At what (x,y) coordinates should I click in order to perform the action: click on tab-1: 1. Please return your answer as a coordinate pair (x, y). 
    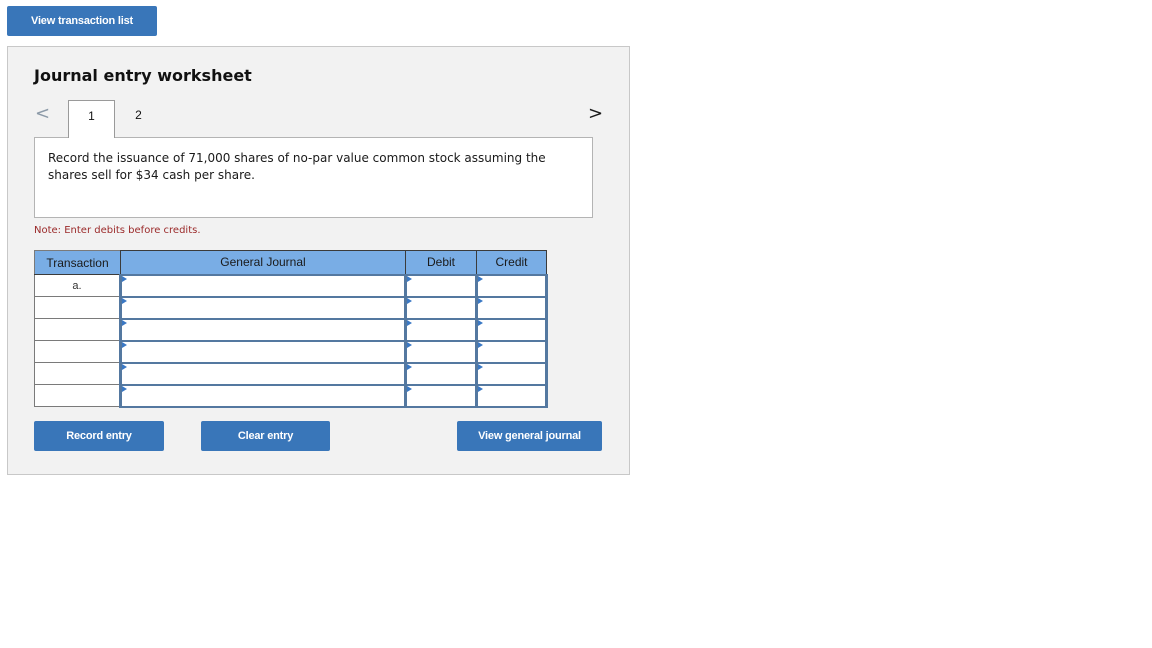
    Looking at the image, I should click on (91, 119).